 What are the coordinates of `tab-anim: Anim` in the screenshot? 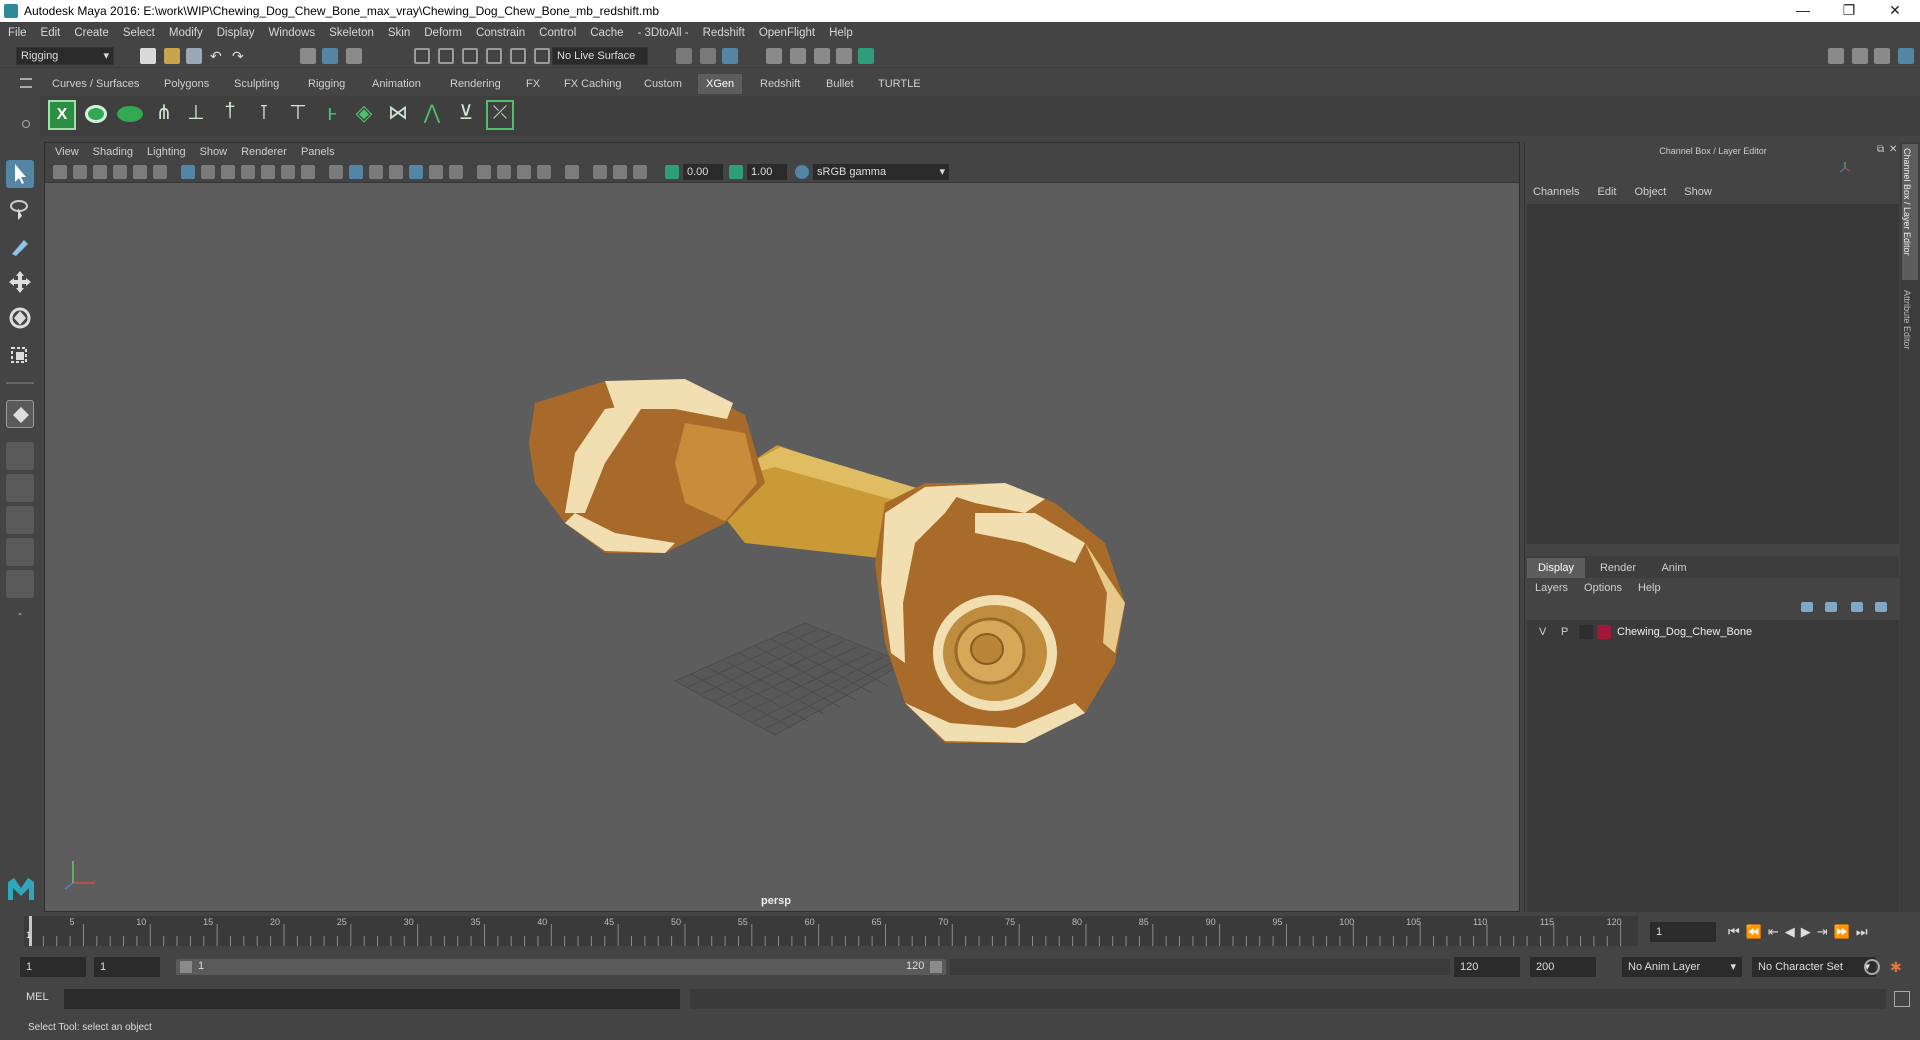 It's located at (1674, 568).